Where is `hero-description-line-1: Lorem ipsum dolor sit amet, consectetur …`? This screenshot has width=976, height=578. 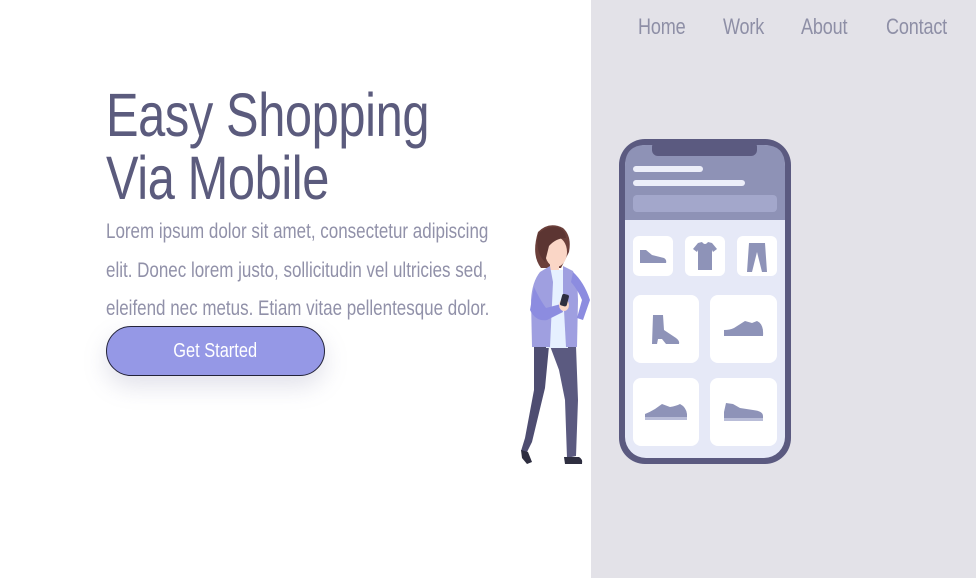
hero-description-line-1: Lorem ipsum dolor sit amet, consectetur … is located at coordinates (297, 231).